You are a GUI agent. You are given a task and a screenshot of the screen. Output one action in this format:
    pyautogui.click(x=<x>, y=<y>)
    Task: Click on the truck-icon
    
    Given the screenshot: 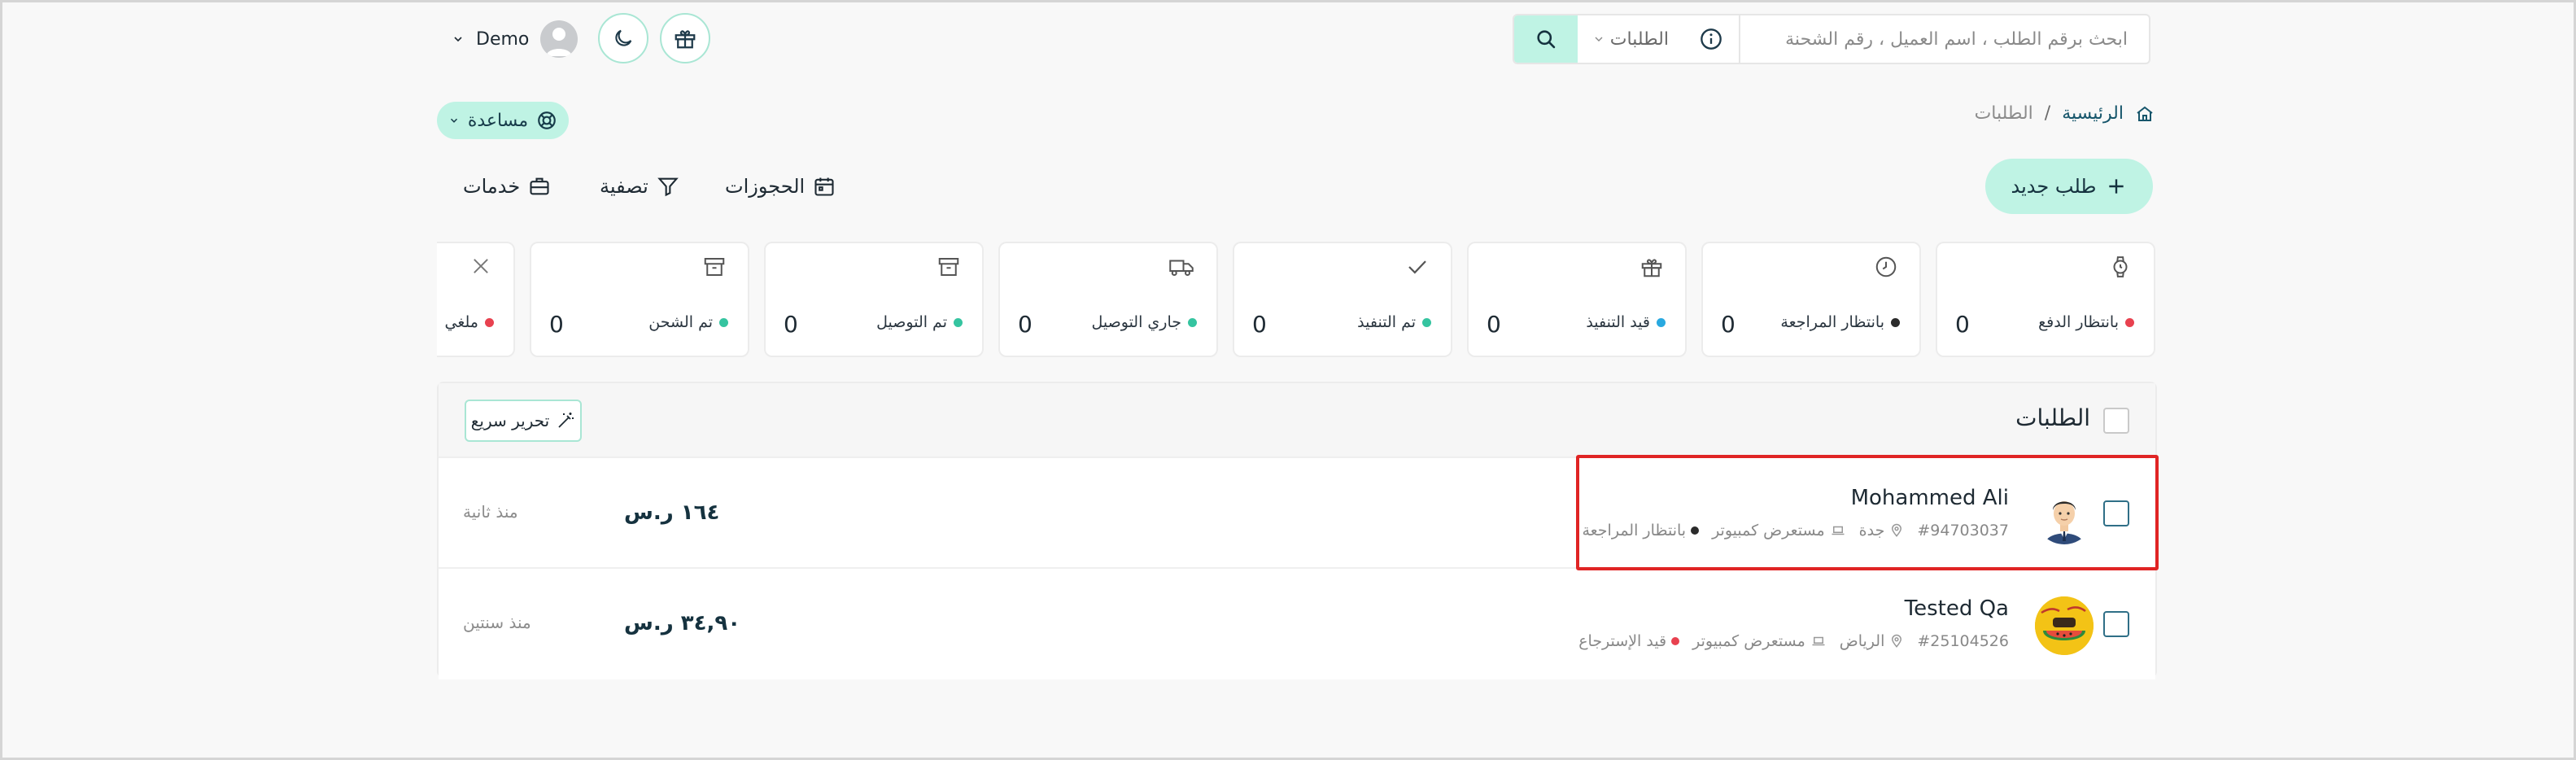 What is the action you would take?
    pyautogui.click(x=1181, y=268)
    